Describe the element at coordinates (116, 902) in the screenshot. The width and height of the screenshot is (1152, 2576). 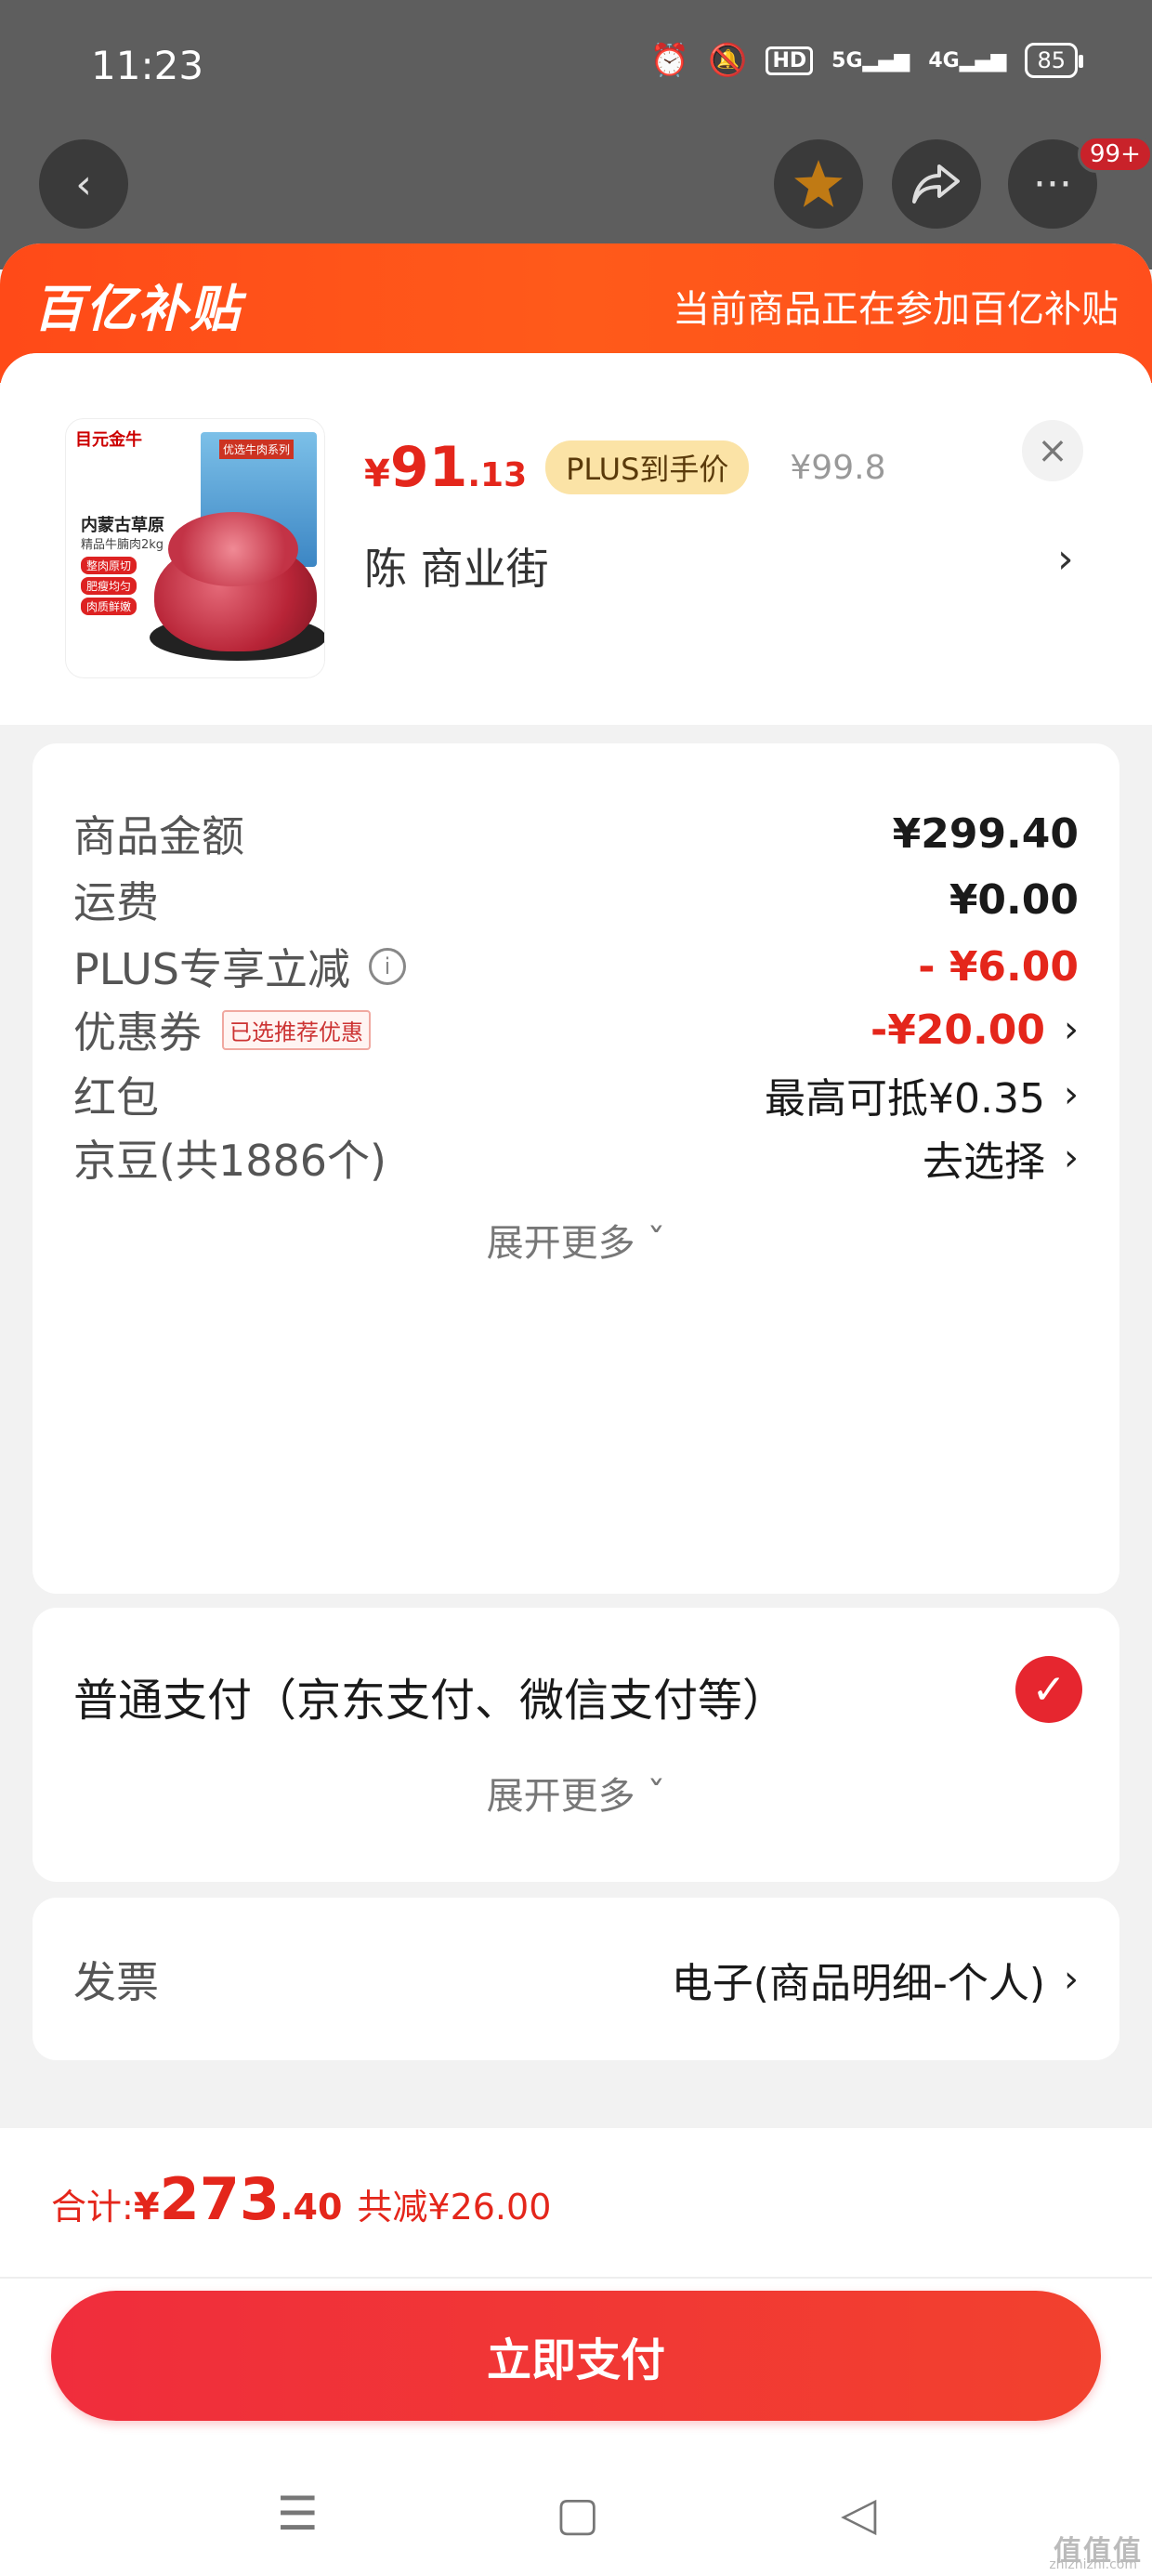
I see `row-label: 运费` at that location.